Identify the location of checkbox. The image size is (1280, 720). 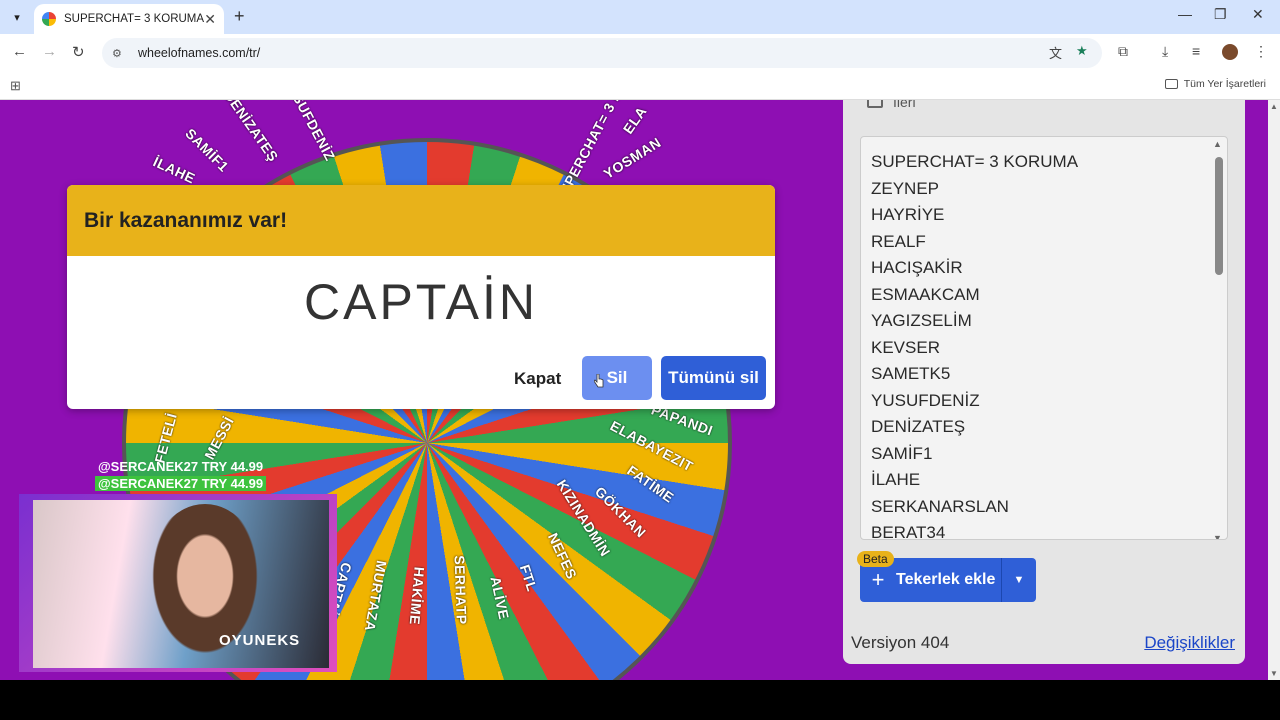
(875, 104).